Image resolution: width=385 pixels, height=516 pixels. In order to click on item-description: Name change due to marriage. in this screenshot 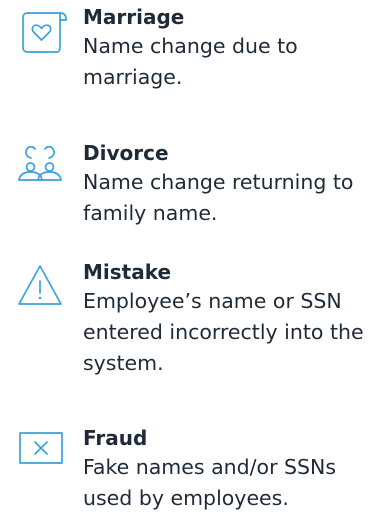, I will do `click(190, 61)`.